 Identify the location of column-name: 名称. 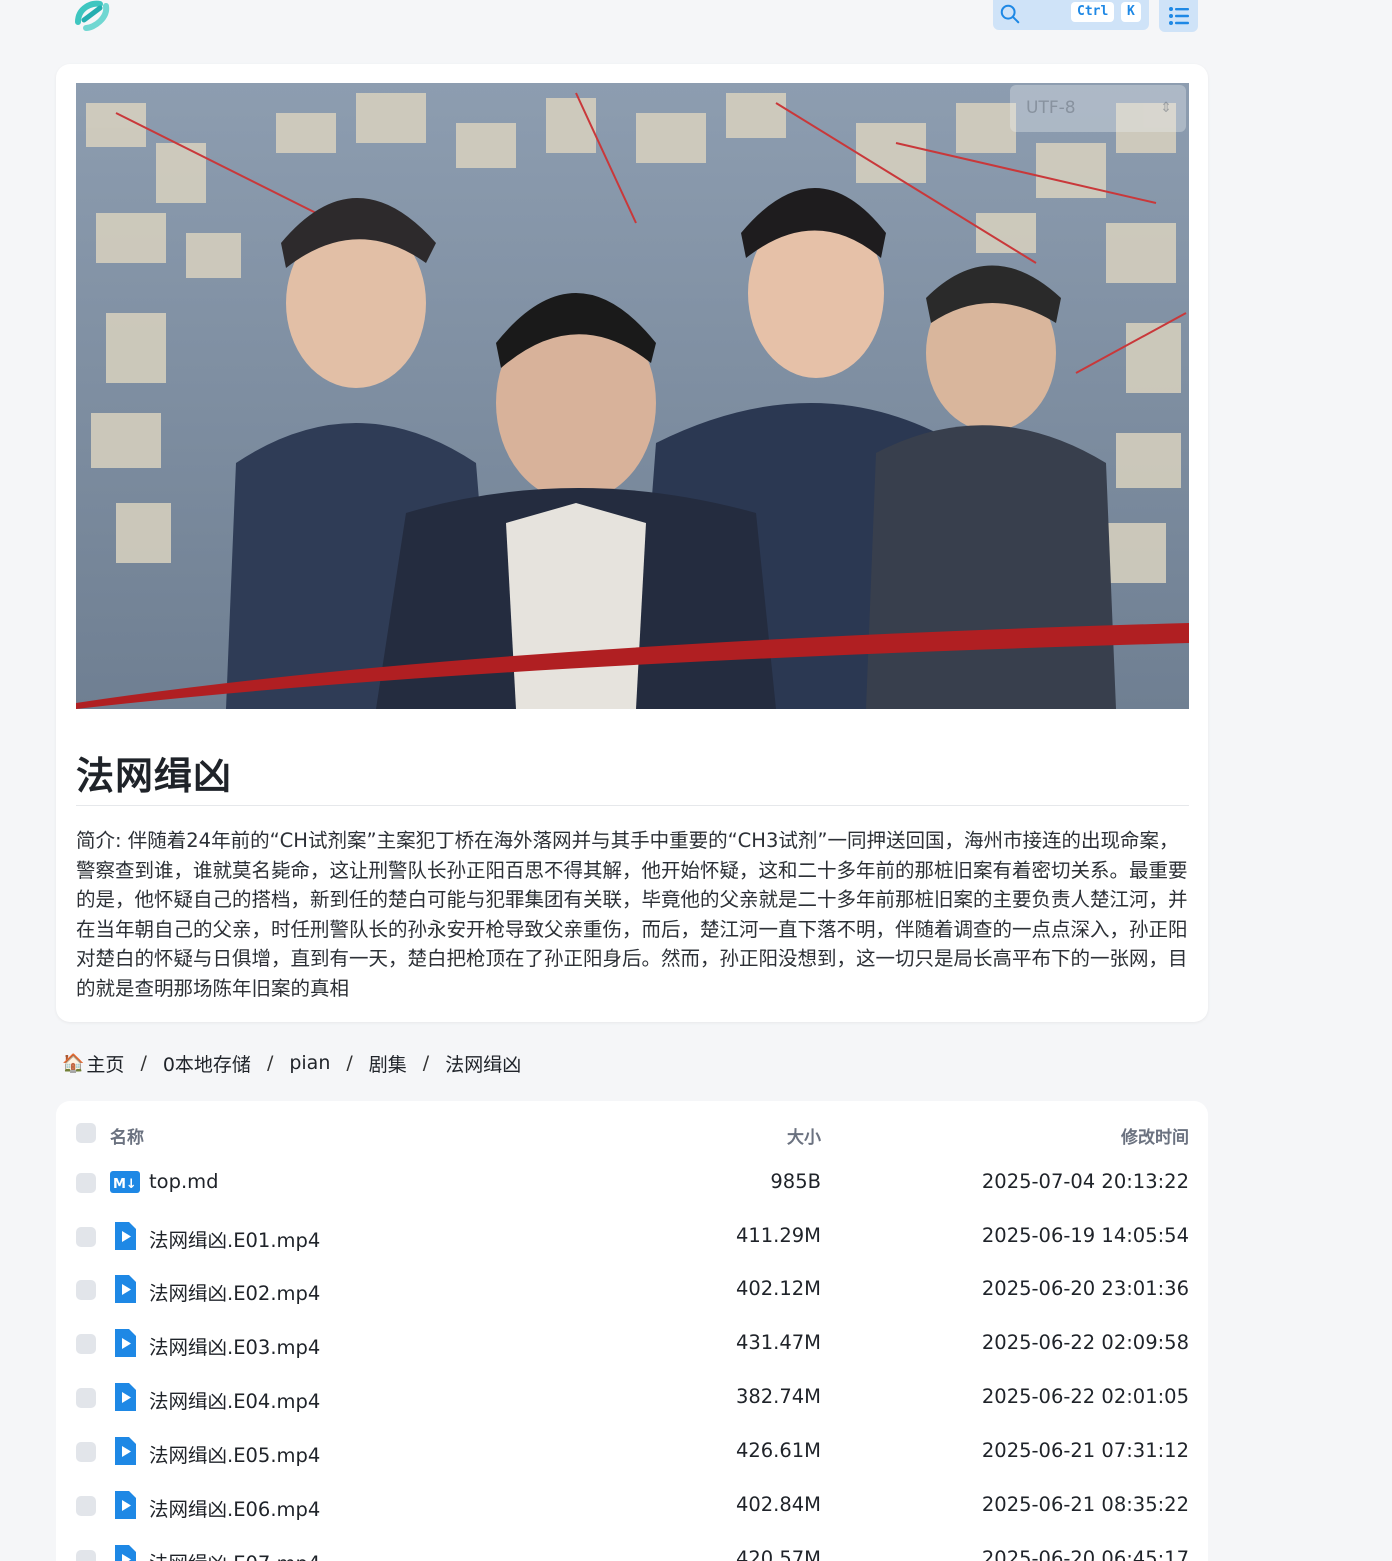
(127, 1135).